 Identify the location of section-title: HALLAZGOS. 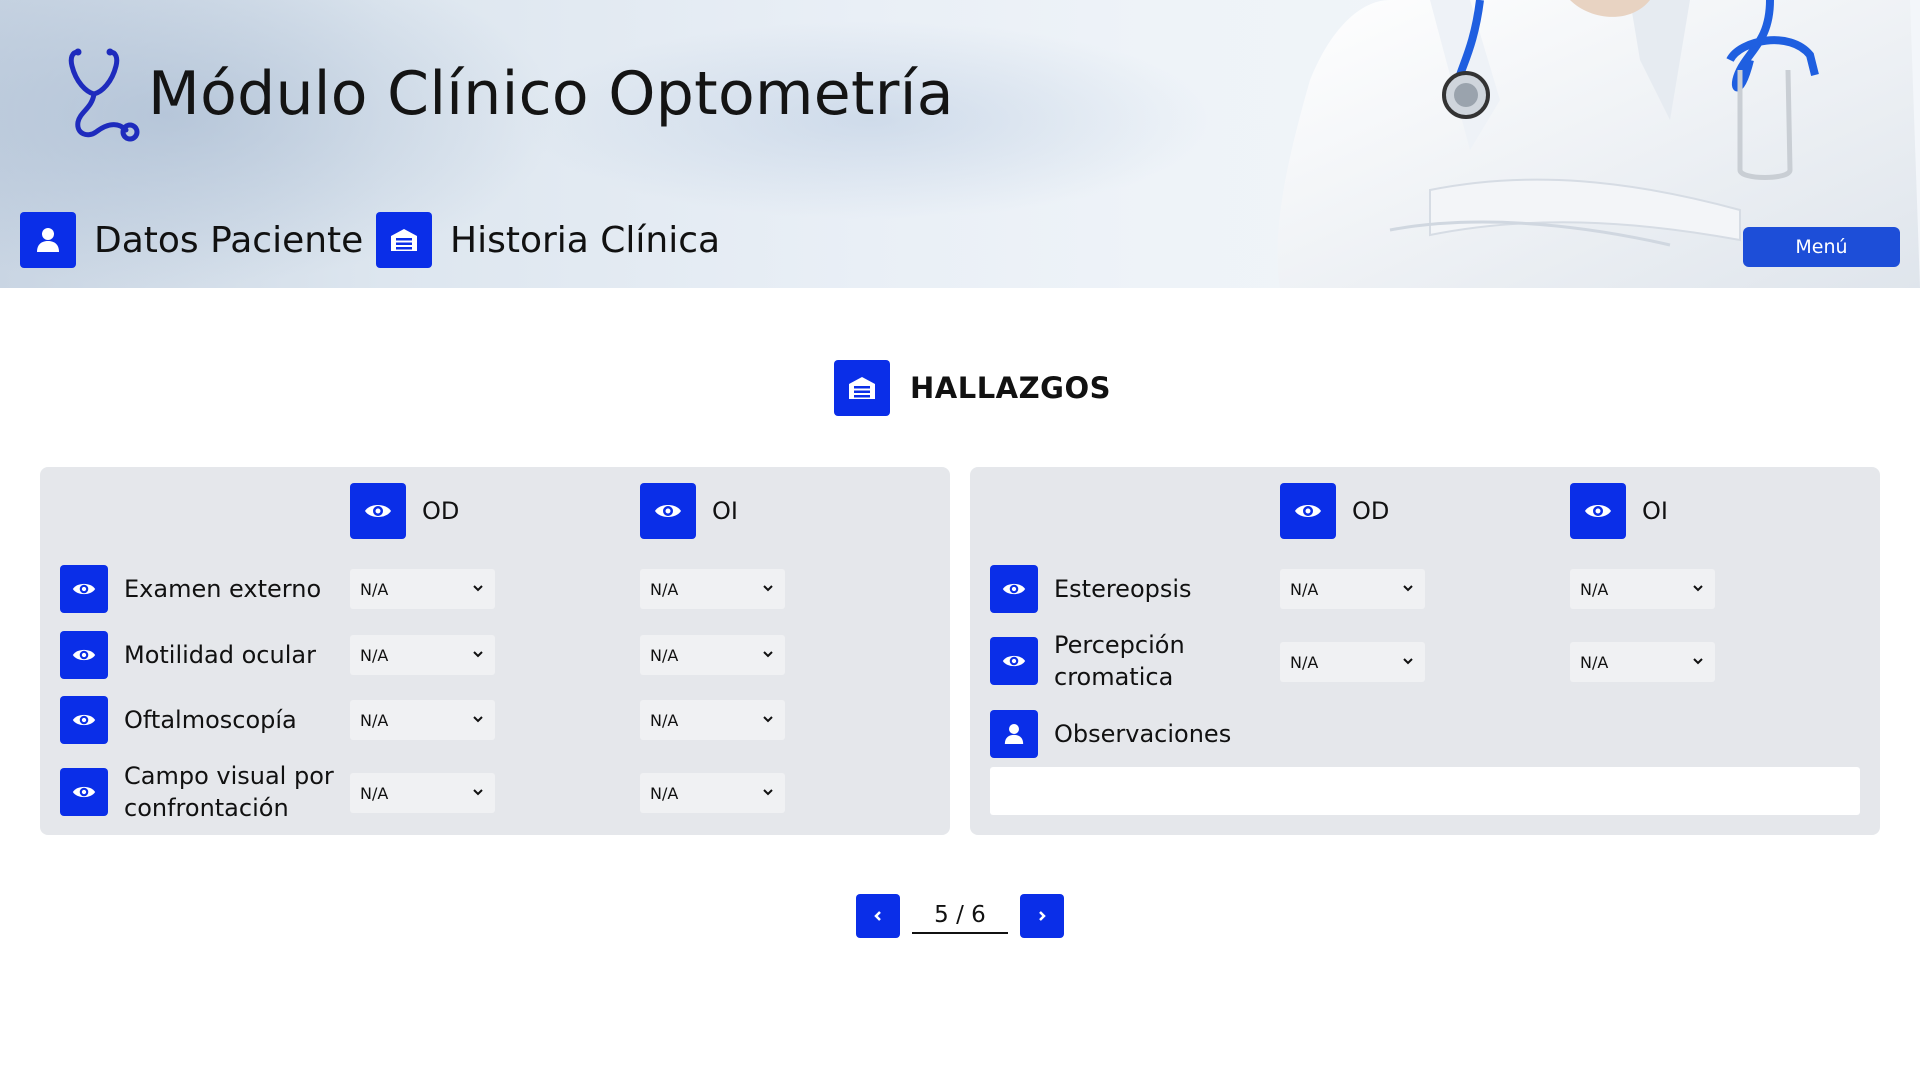
(972, 388).